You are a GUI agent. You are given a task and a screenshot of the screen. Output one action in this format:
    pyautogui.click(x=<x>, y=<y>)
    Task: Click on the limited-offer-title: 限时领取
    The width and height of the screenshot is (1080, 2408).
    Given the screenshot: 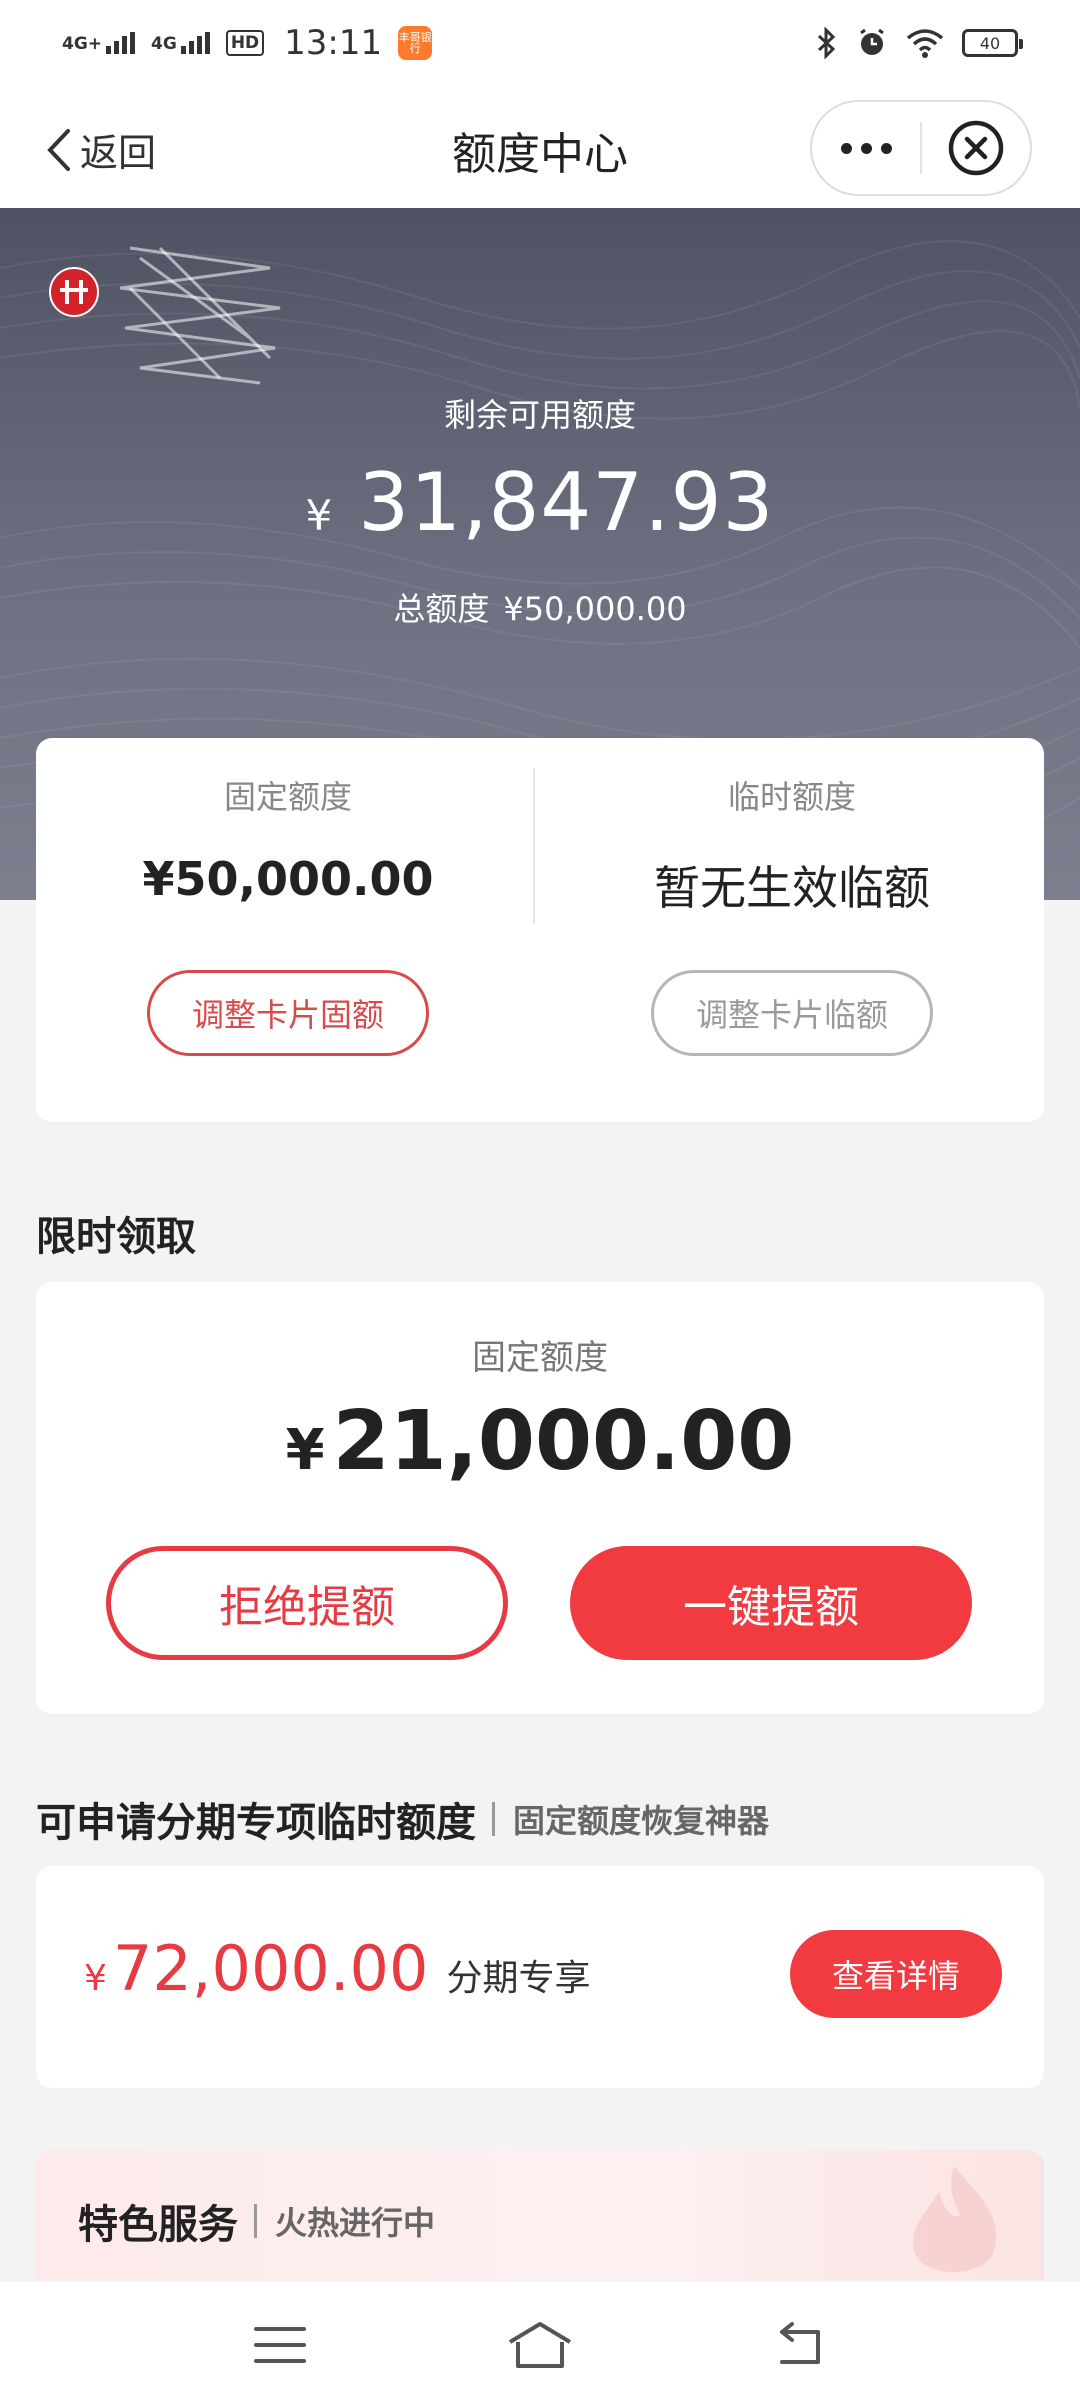 What is the action you would take?
    pyautogui.click(x=116, y=1237)
    